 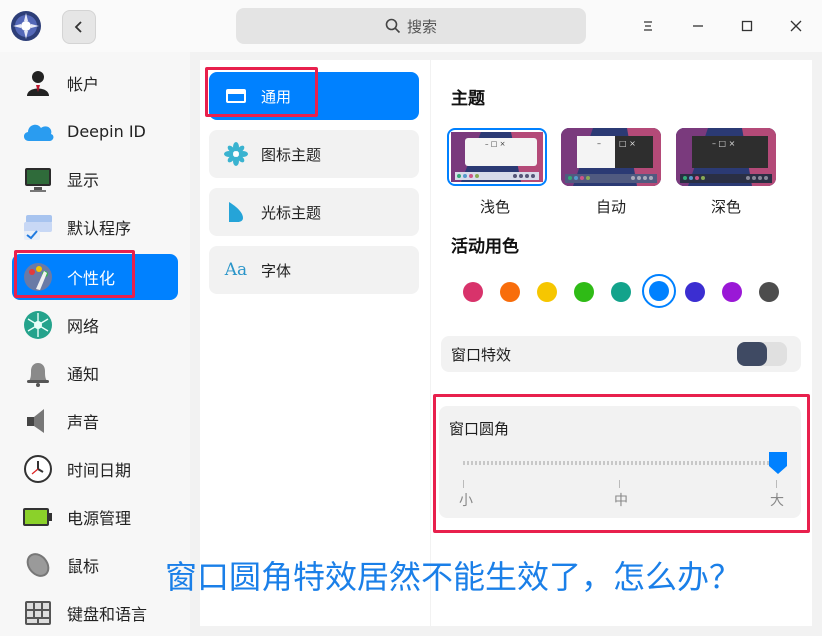 I want to click on sidebar-item-keyboard: 键盘和语言, so click(x=95, y=613).